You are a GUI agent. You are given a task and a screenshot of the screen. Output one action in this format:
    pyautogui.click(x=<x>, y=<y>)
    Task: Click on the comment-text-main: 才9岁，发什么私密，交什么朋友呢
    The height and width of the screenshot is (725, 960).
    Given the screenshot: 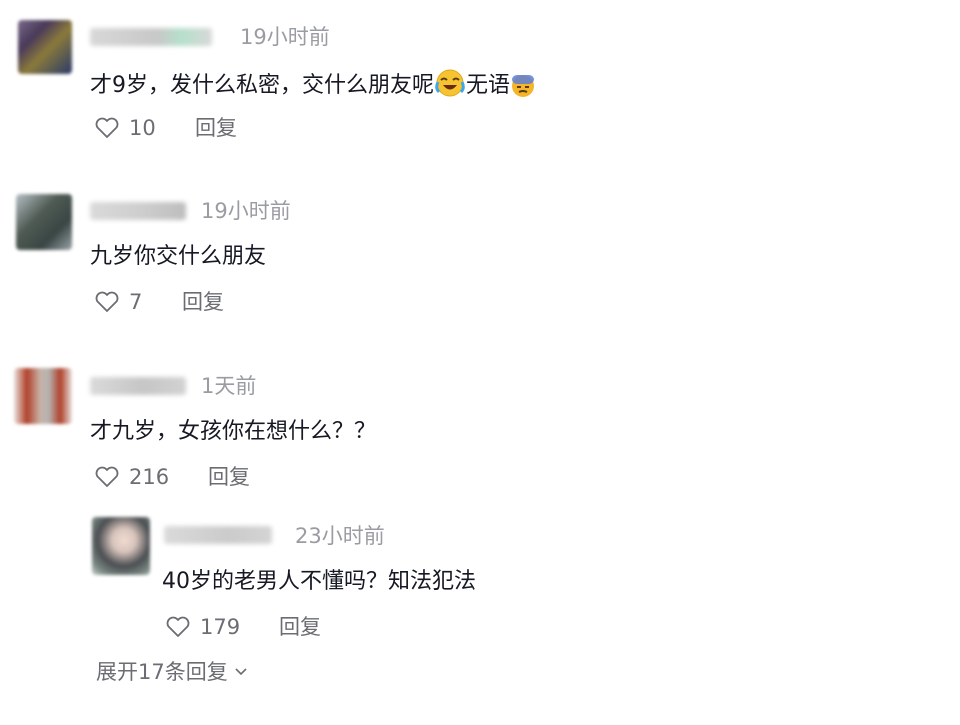 What is the action you would take?
    pyautogui.click(x=262, y=85)
    